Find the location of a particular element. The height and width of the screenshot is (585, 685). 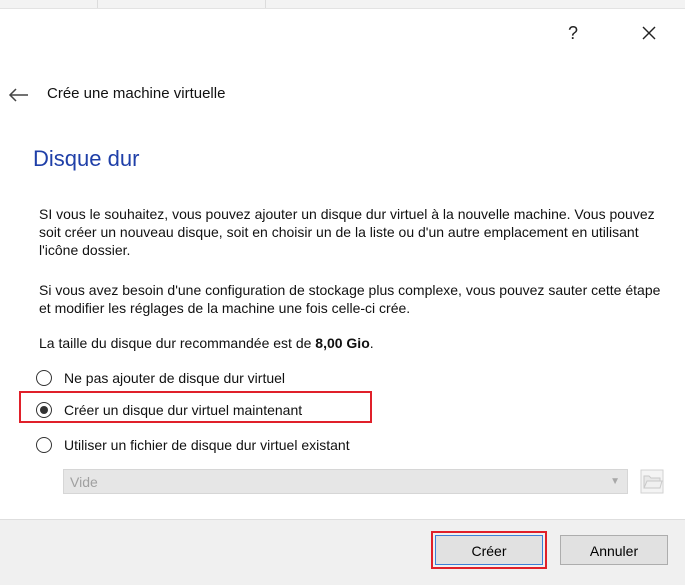

create-button: Créer is located at coordinates (489, 550).